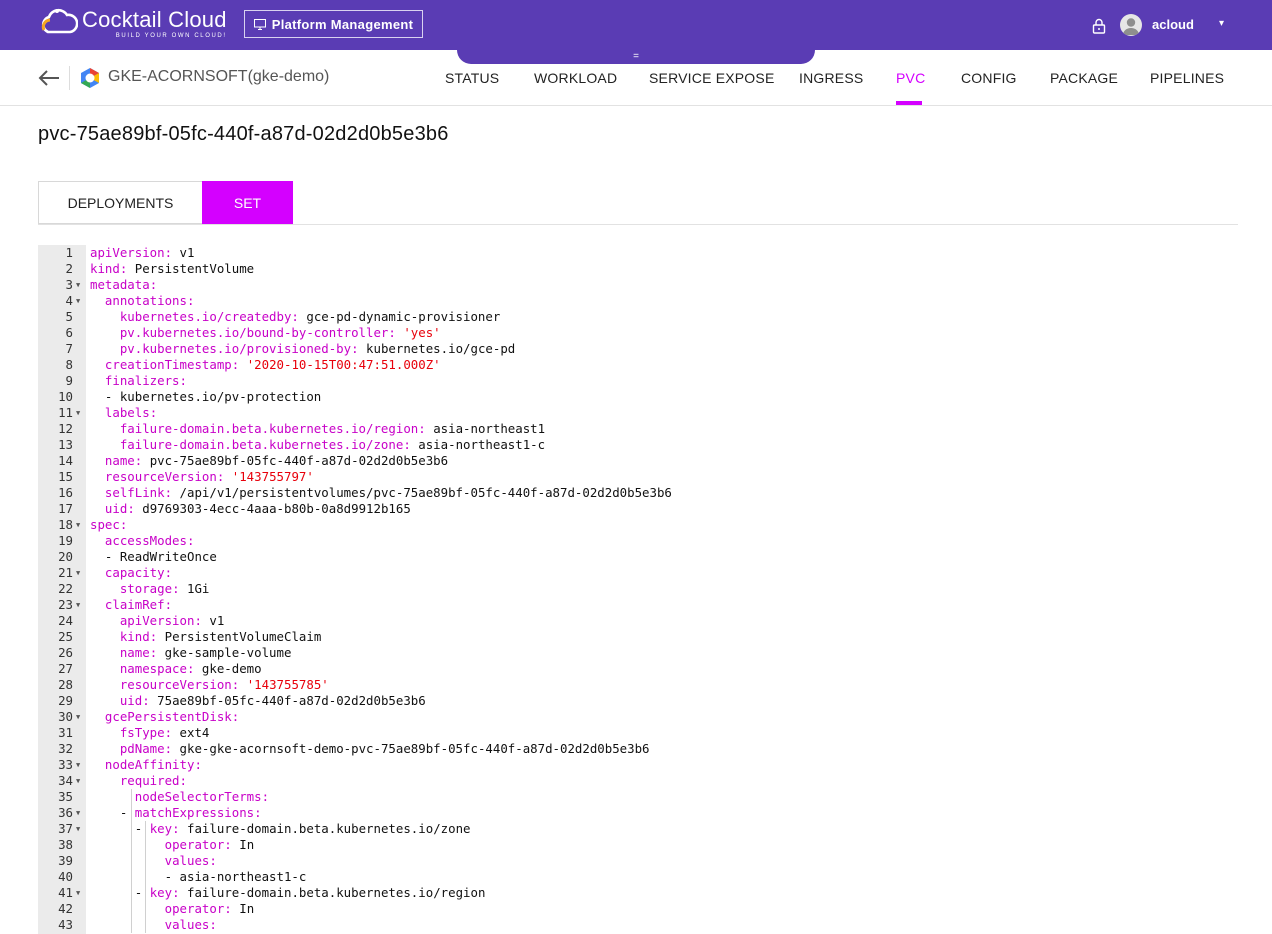 The image size is (1272, 934). Describe the element at coordinates (575, 78) in the screenshot. I see `tab-workload: WORKLOAD` at that location.